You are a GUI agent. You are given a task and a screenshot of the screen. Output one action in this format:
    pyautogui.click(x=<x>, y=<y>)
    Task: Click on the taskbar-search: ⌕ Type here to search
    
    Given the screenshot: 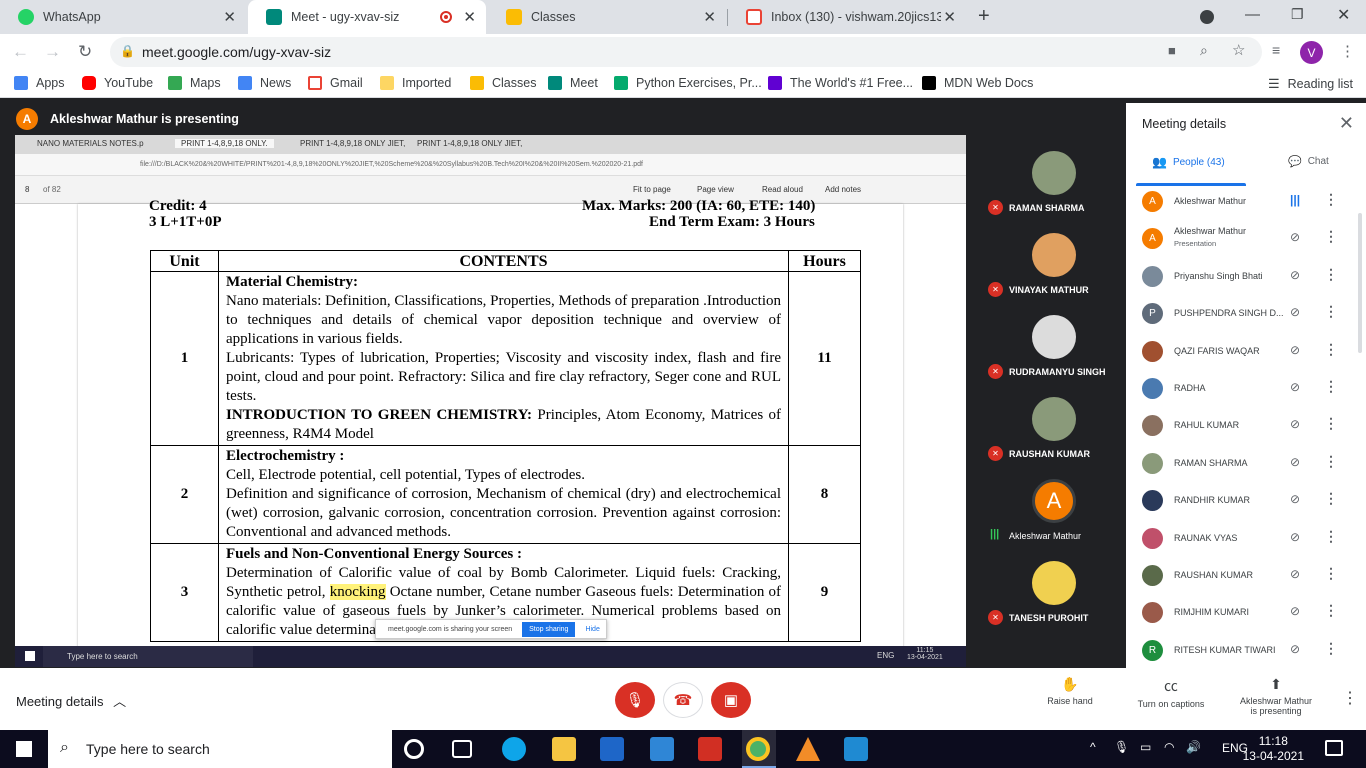 What is the action you would take?
    pyautogui.click(x=220, y=749)
    